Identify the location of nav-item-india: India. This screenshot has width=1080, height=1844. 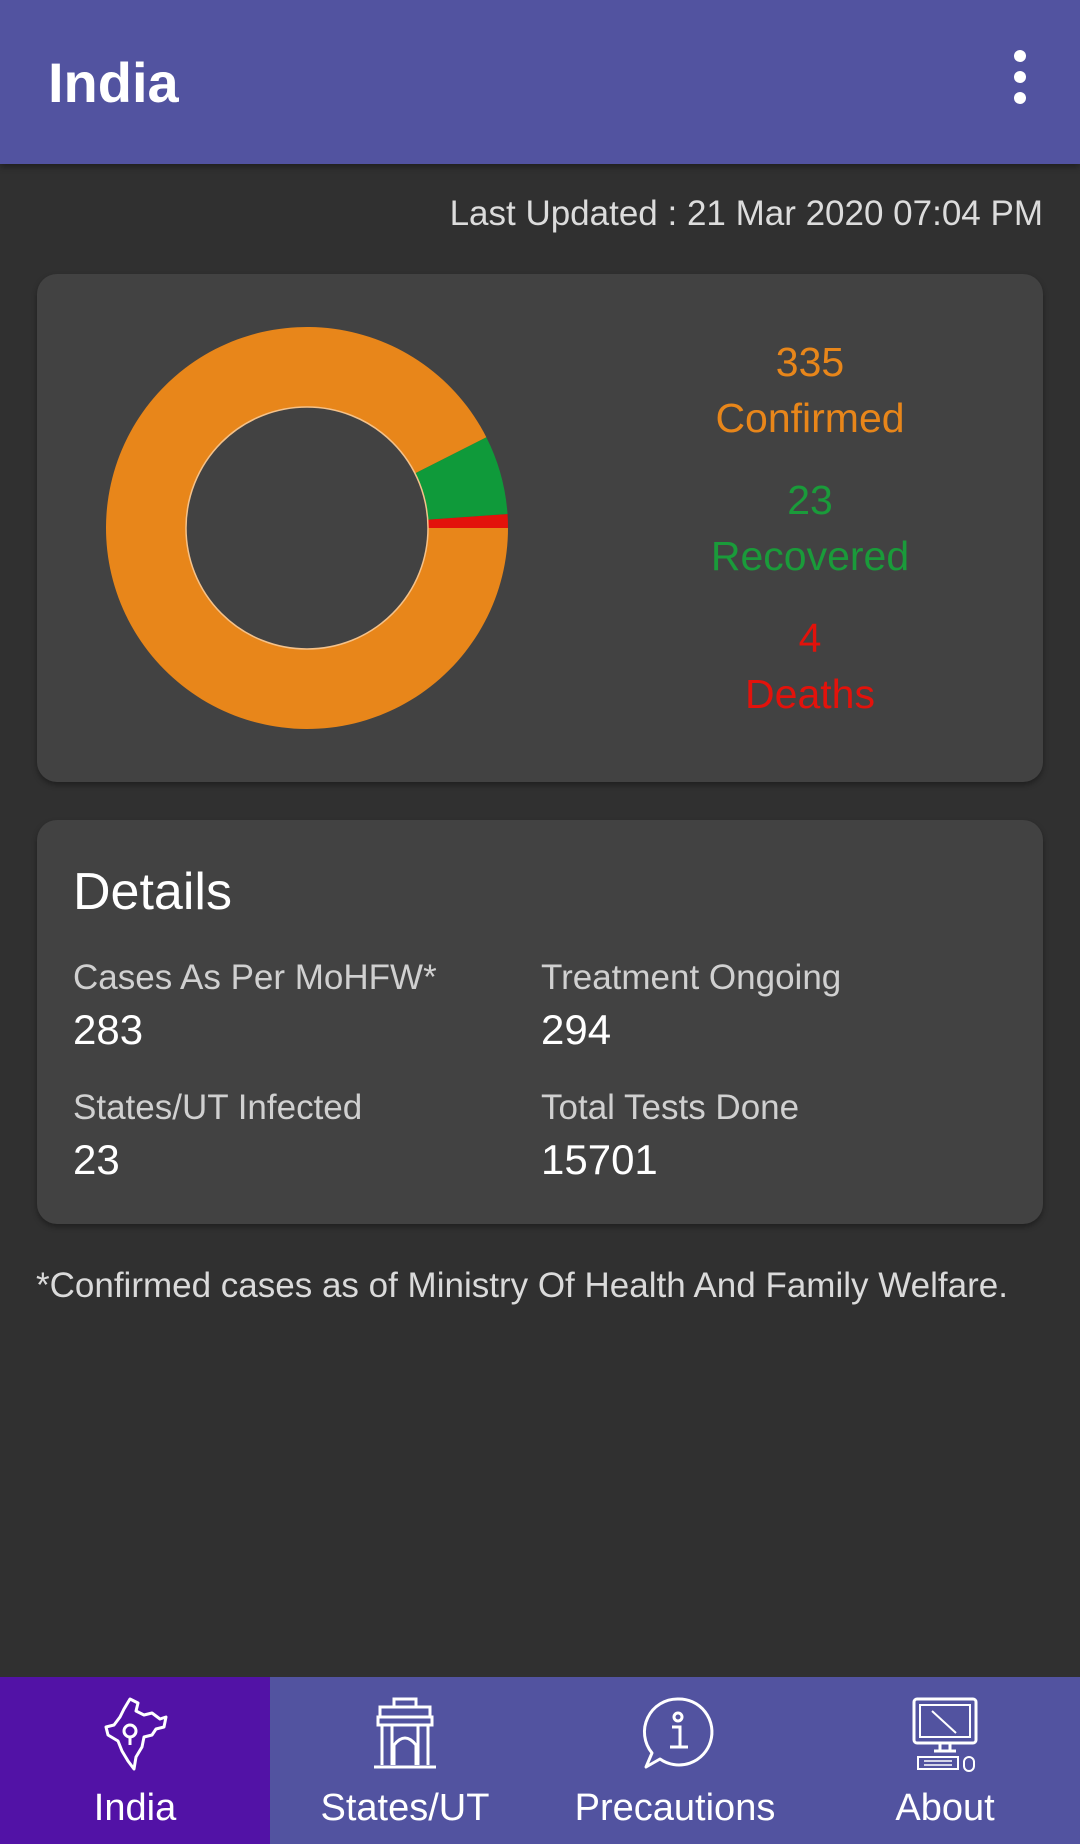
(135, 1760).